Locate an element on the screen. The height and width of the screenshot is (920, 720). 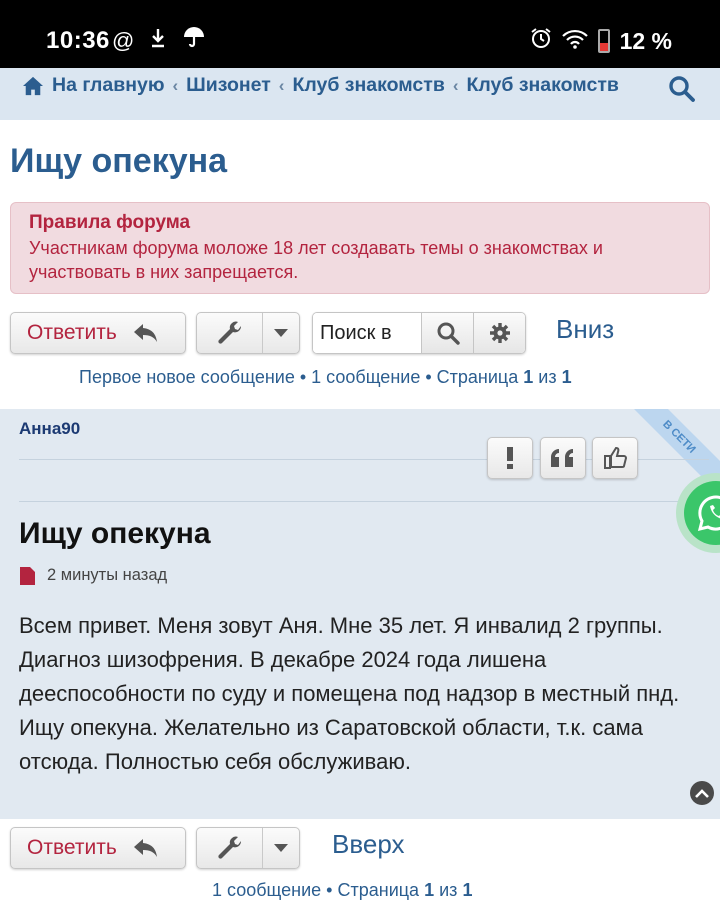
like-button is located at coordinates (615, 458).